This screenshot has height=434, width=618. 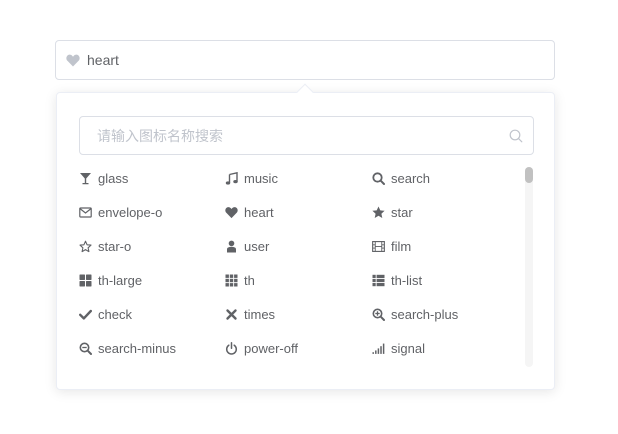 What do you see at coordinates (408, 348) in the screenshot?
I see `icon-option-label: signal` at bounding box center [408, 348].